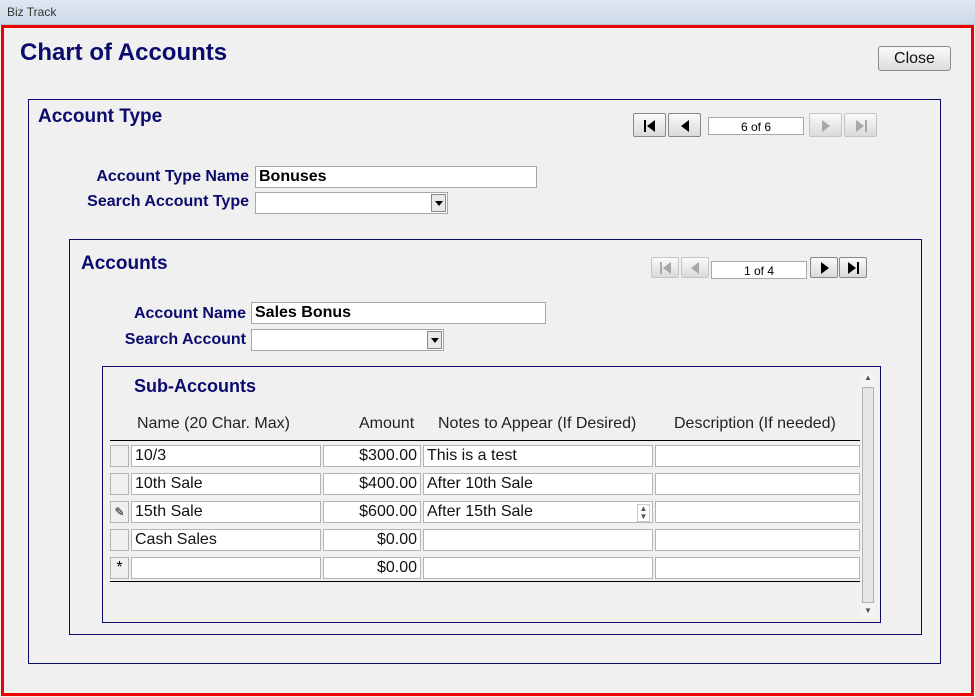 This screenshot has height=697, width=975. Describe the element at coordinates (351, 203) in the screenshot. I see `search-account-type-combo` at that location.